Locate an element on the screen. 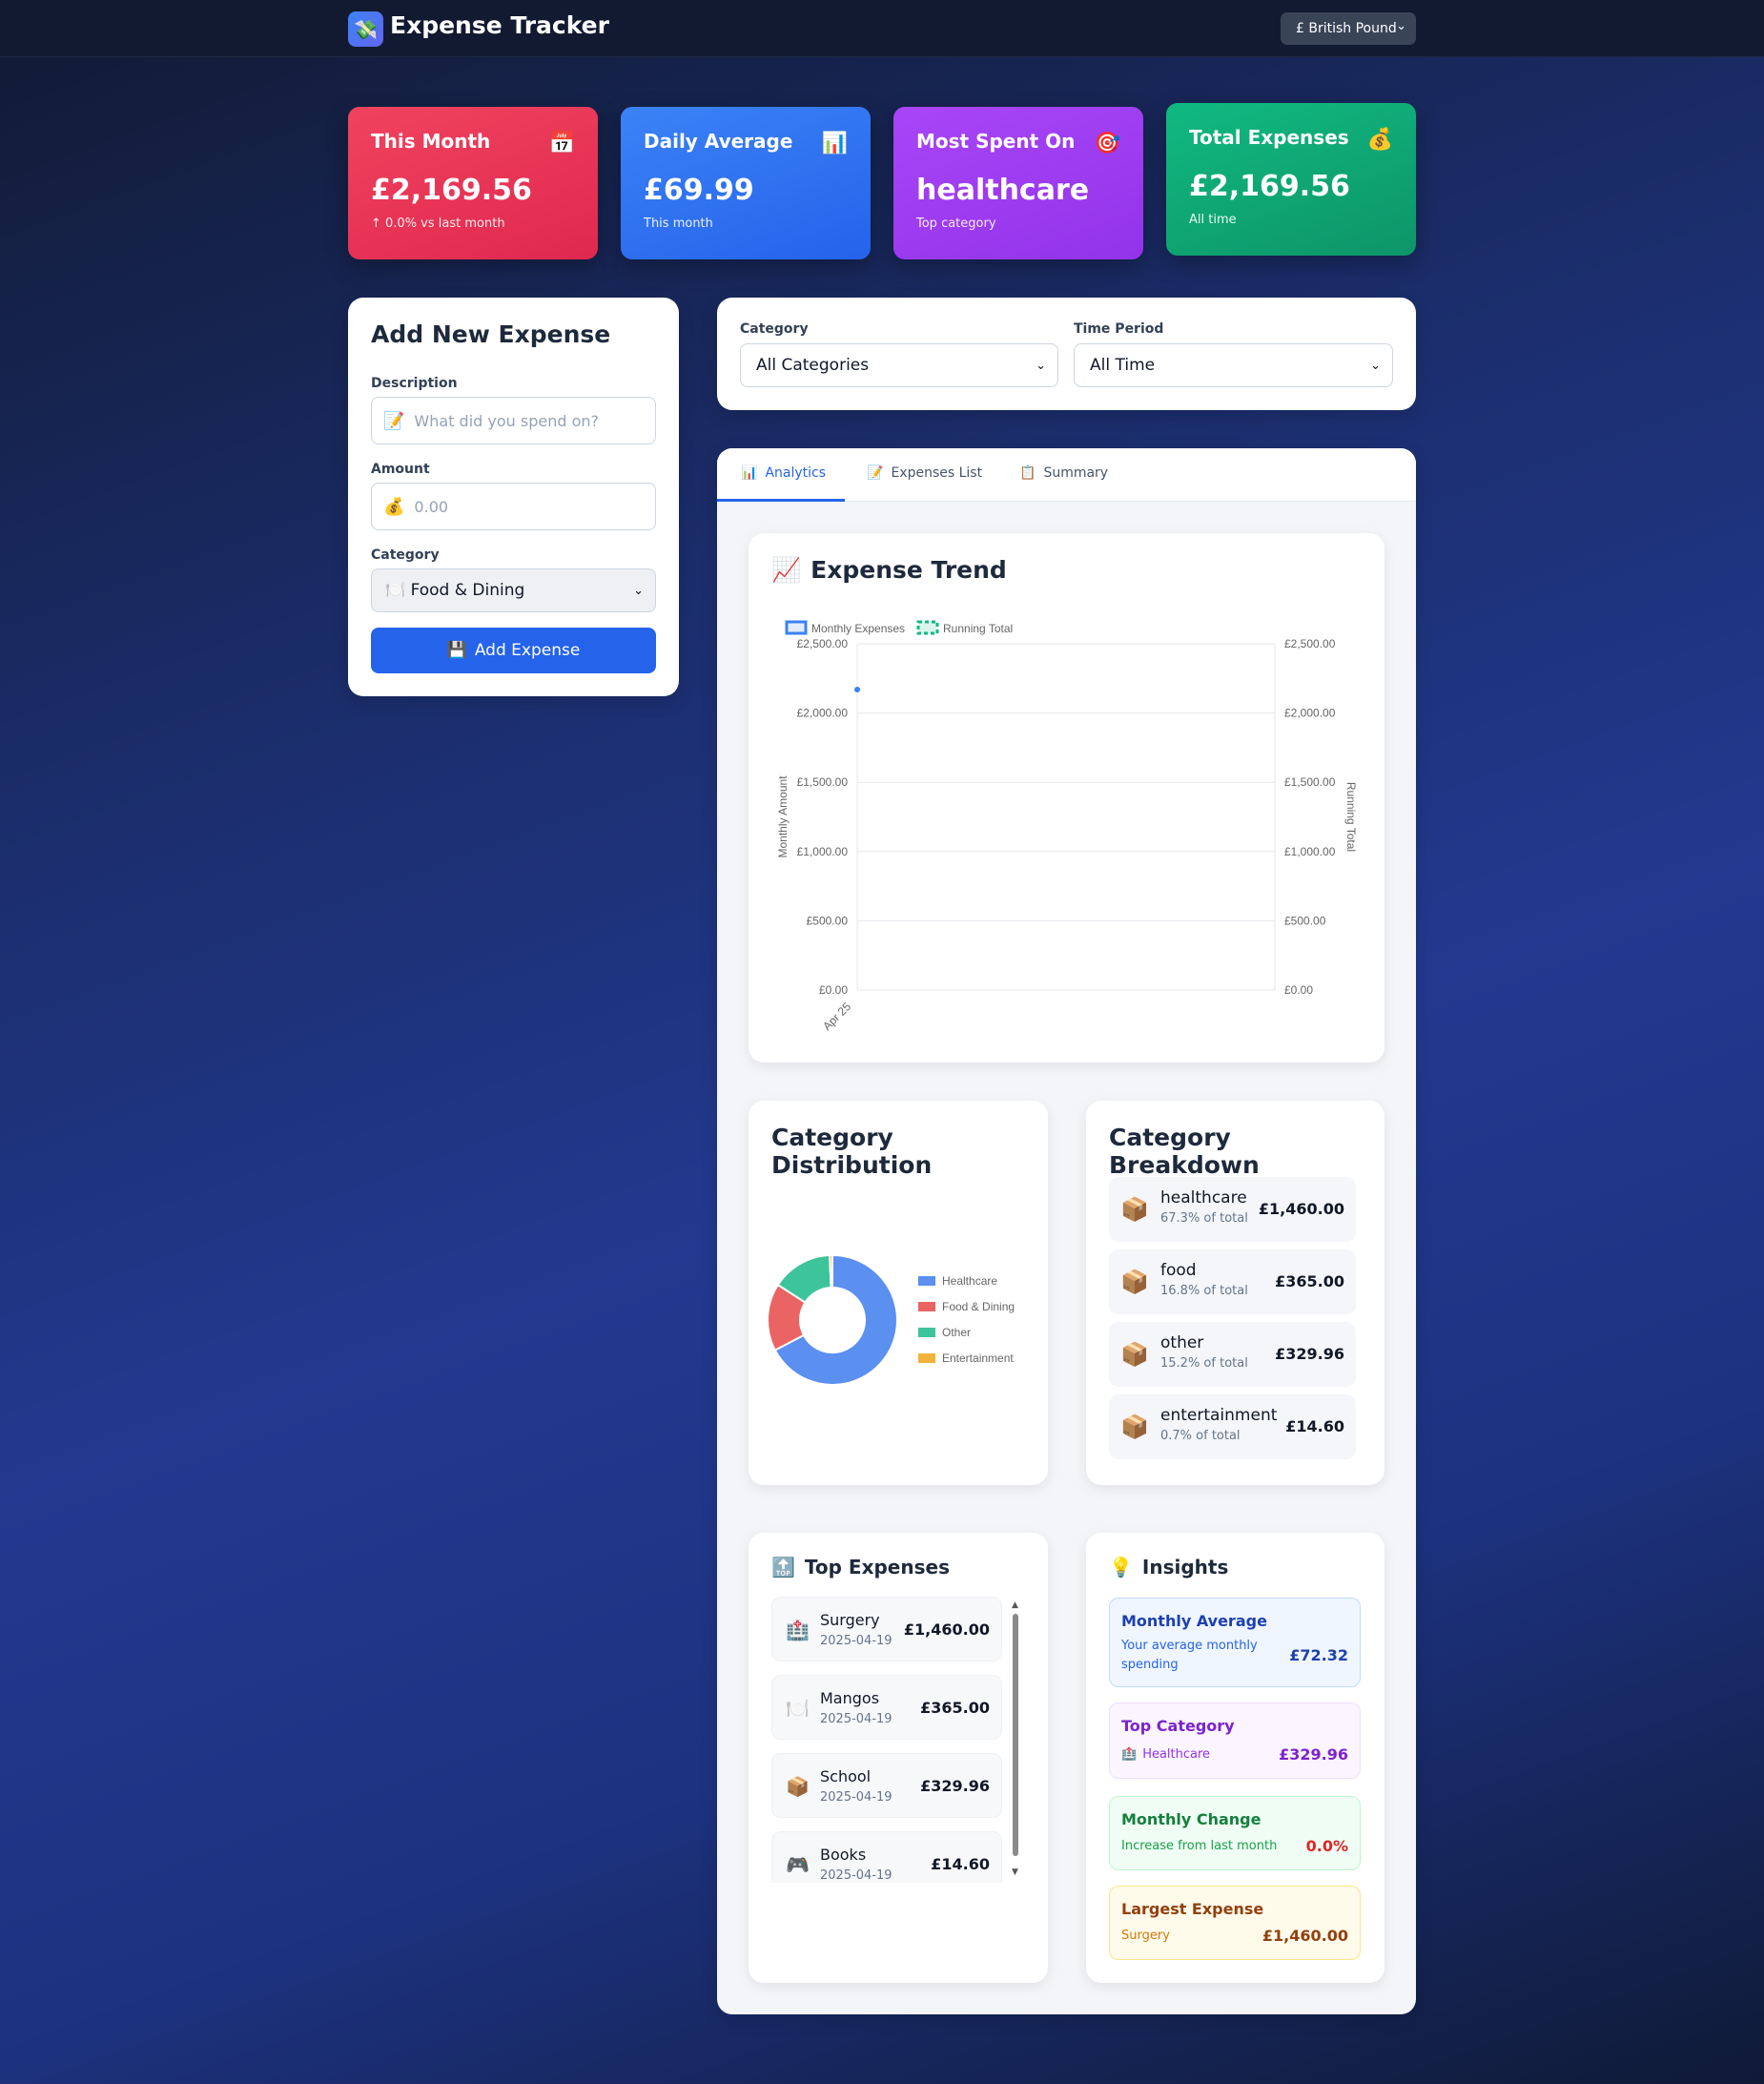  fork-knife-icon: 🍽️ is located at coordinates (798, 1708).